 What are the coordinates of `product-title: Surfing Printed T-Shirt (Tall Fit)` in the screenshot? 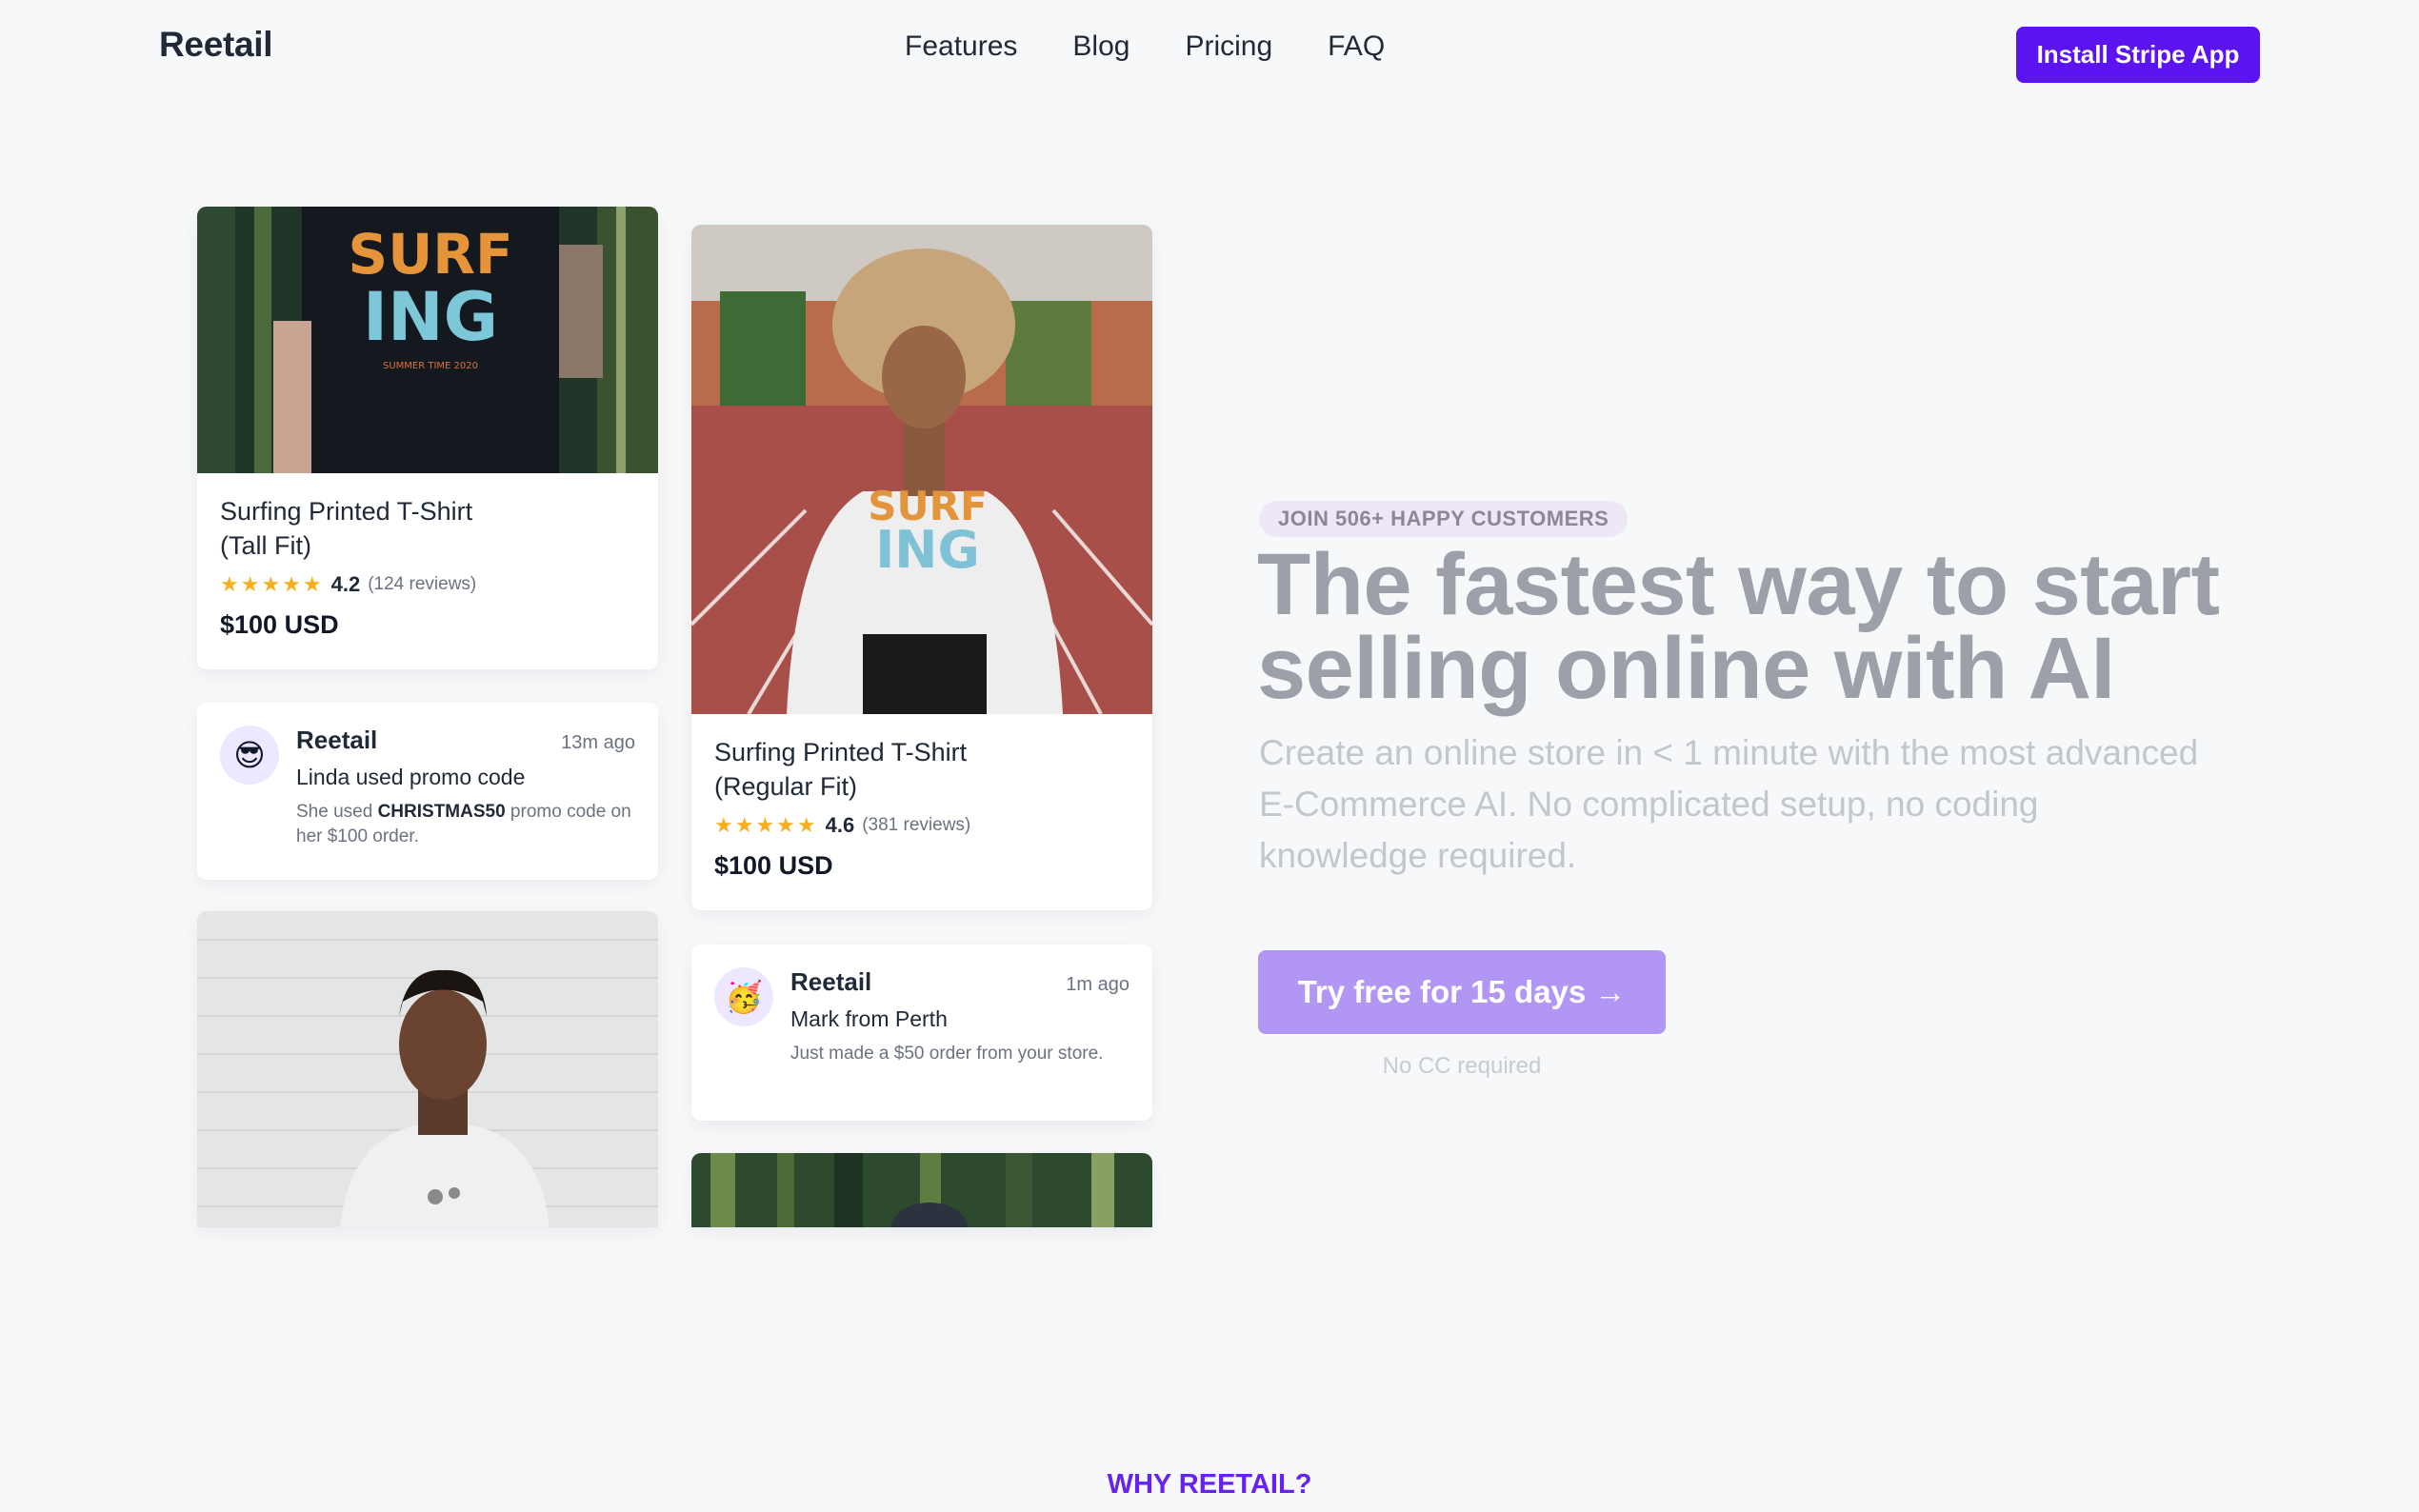 It's located at (427, 528).